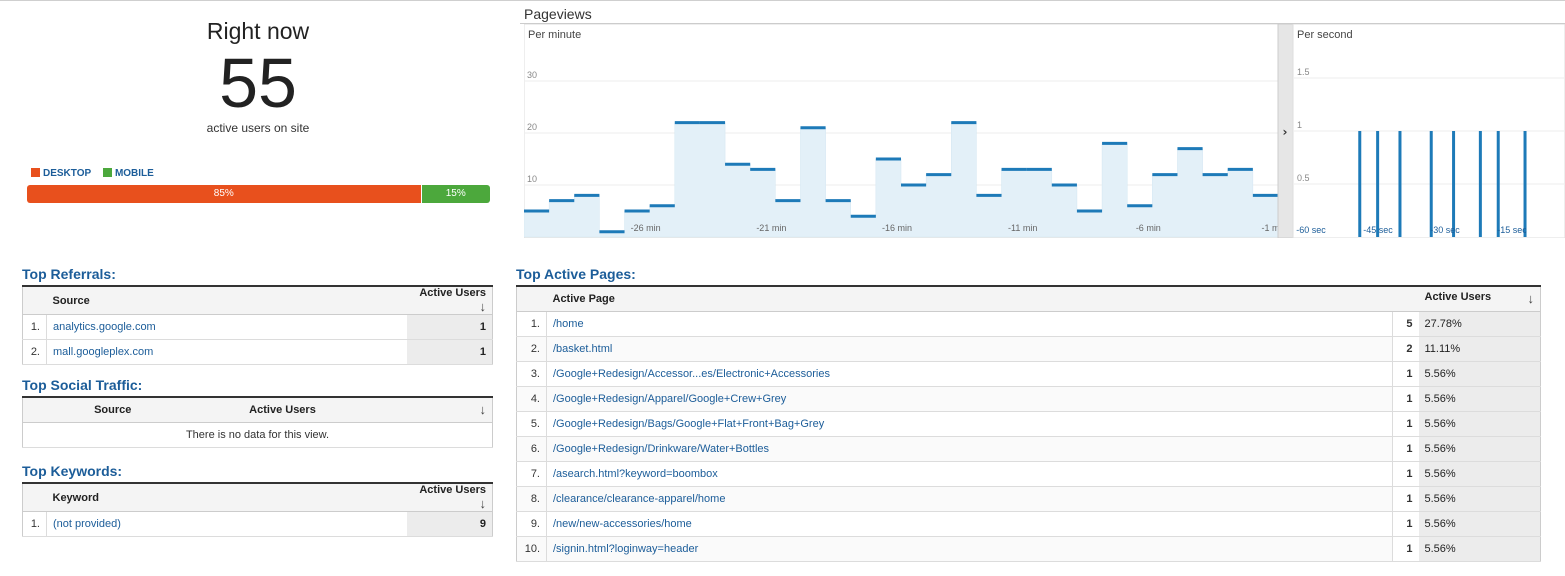 This screenshot has width=1565, height=576. What do you see at coordinates (107, 172) in the screenshot?
I see `mobile-swatch` at bounding box center [107, 172].